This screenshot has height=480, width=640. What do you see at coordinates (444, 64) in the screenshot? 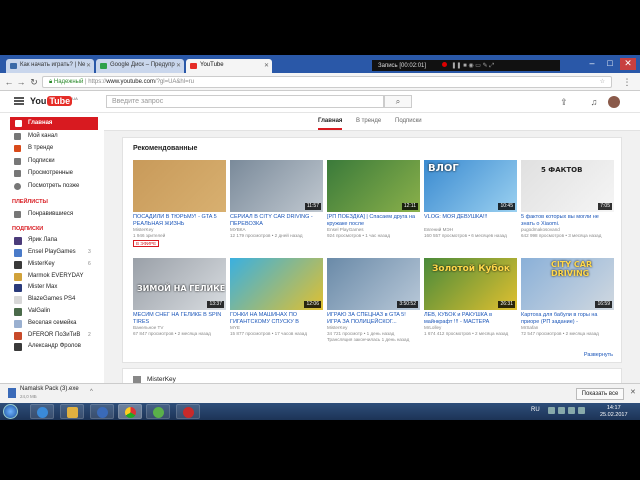
I see `record-icon` at bounding box center [444, 64].